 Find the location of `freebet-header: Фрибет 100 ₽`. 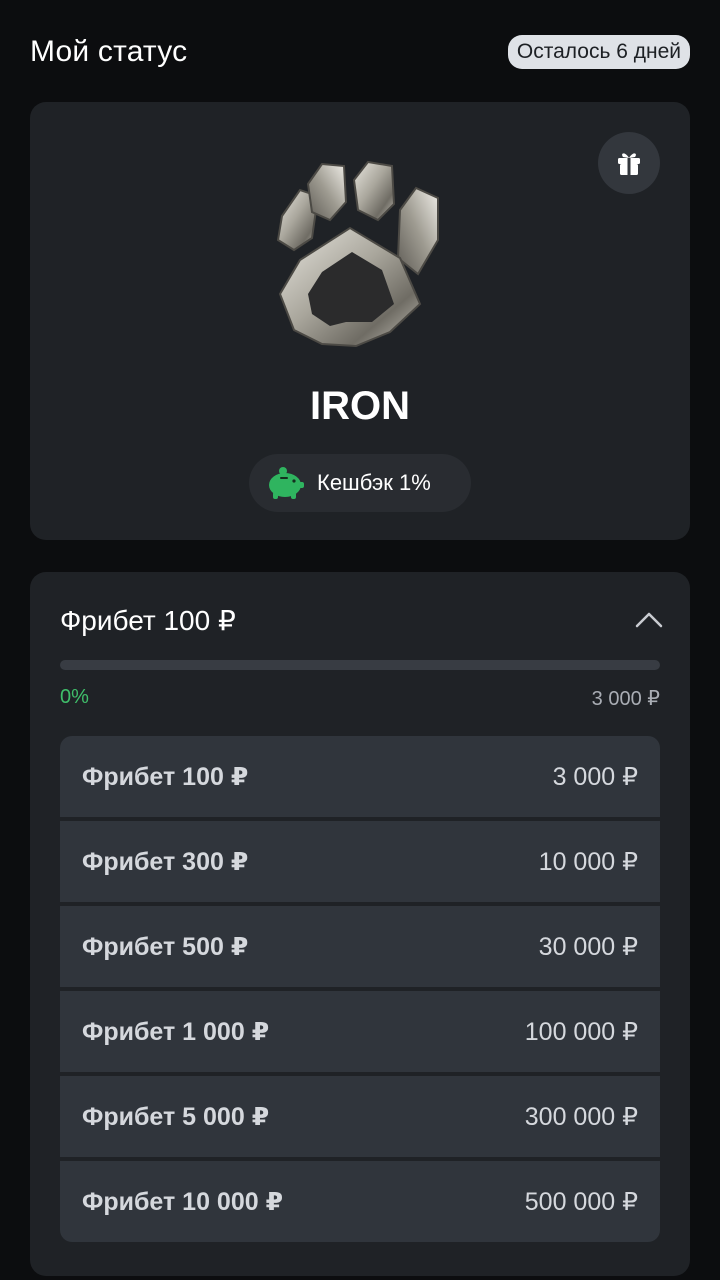

freebet-header: Фрибет 100 ₽ is located at coordinates (362, 620).